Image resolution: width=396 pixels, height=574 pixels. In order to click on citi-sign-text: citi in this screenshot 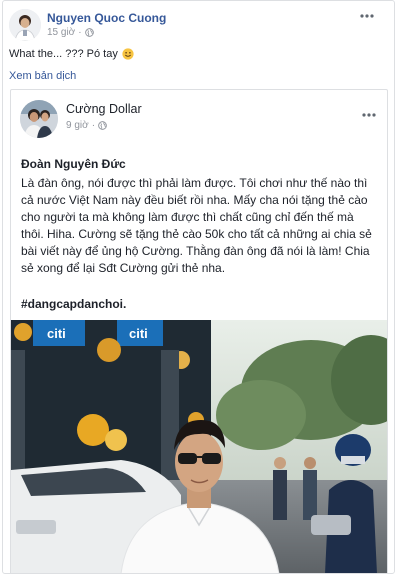, I will do `click(56, 333)`.